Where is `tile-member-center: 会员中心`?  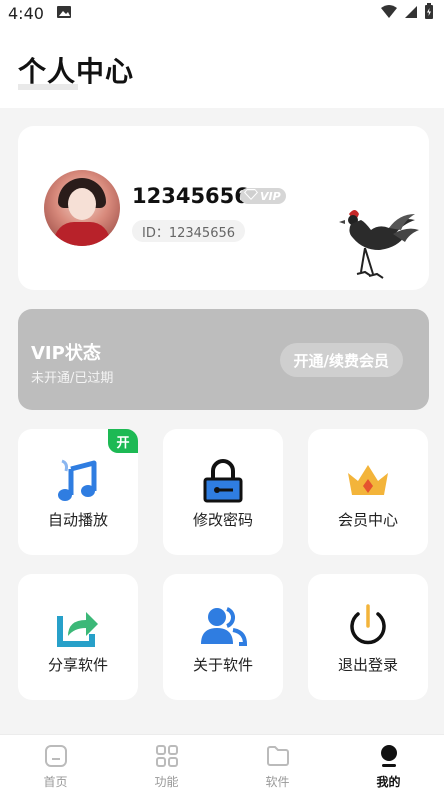 tile-member-center: 会员中心 is located at coordinates (368, 492).